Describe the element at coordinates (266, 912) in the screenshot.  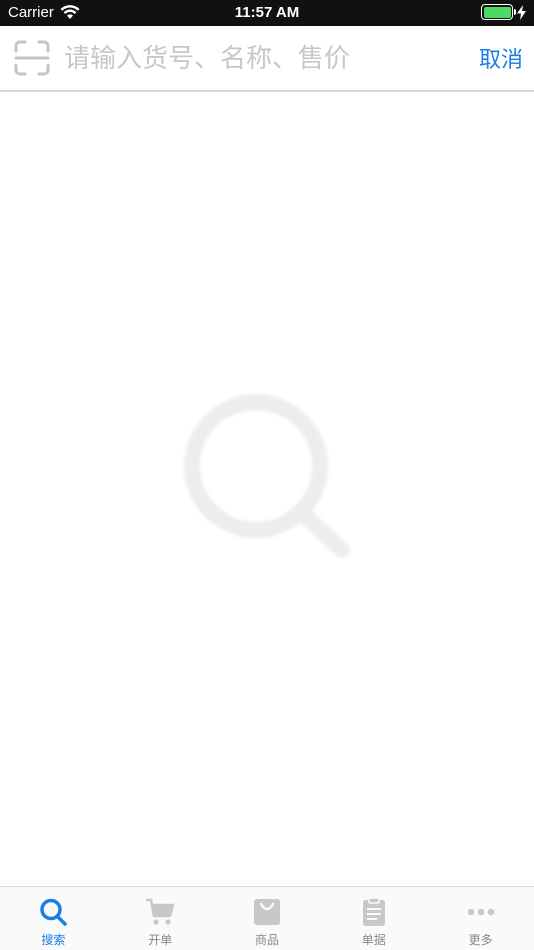
I see `bag-icon` at that location.